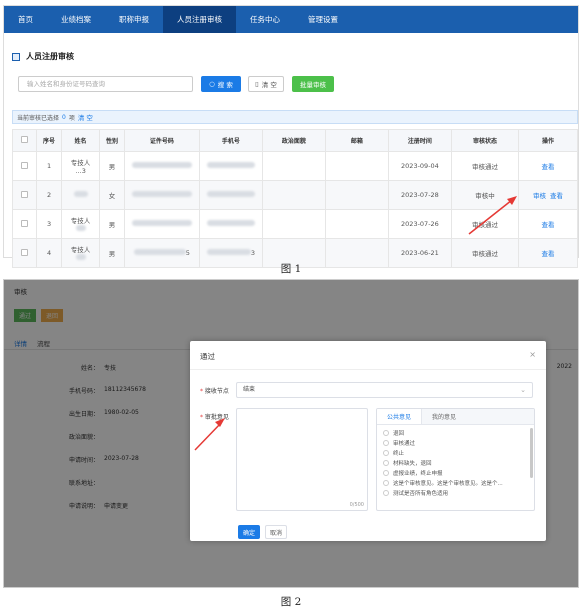  I want to click on cell-no: 2, so click(49, 195).